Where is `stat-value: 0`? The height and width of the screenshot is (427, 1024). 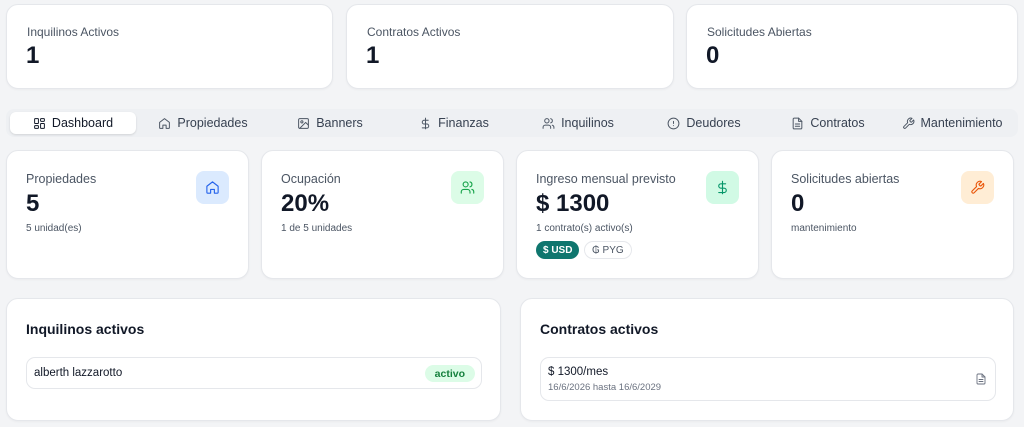 stat-value: 0 is located at coordinates (798, 203).